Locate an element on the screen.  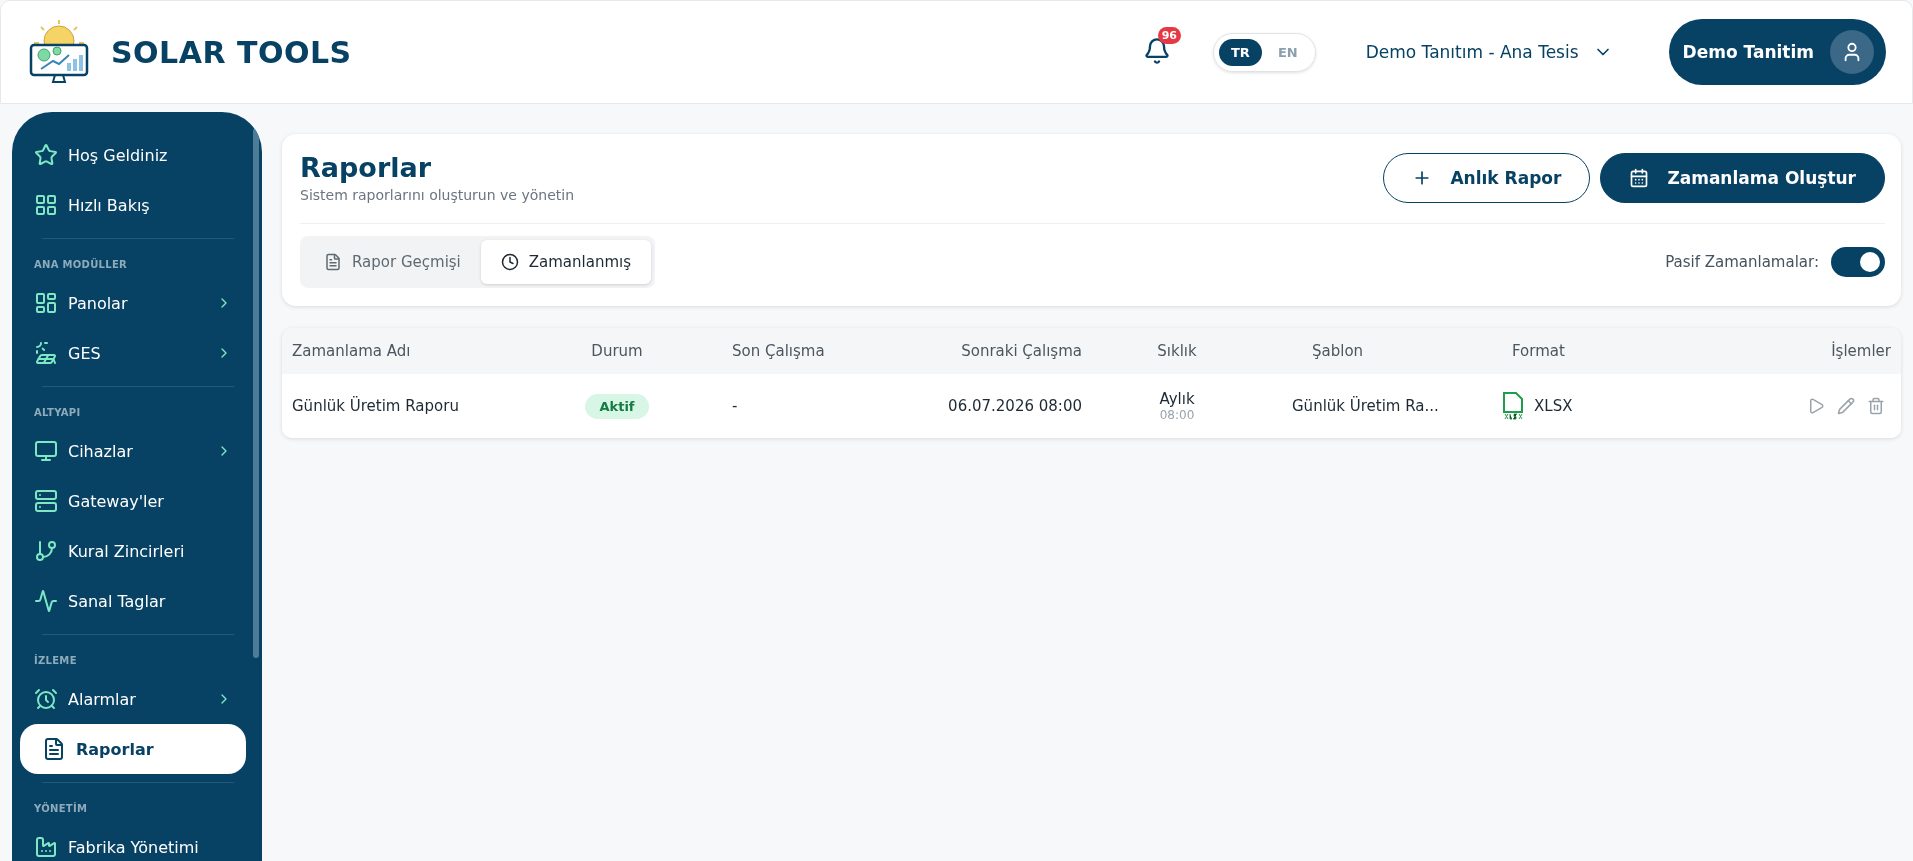
user-avatar is located at coordinates (1852, 52).